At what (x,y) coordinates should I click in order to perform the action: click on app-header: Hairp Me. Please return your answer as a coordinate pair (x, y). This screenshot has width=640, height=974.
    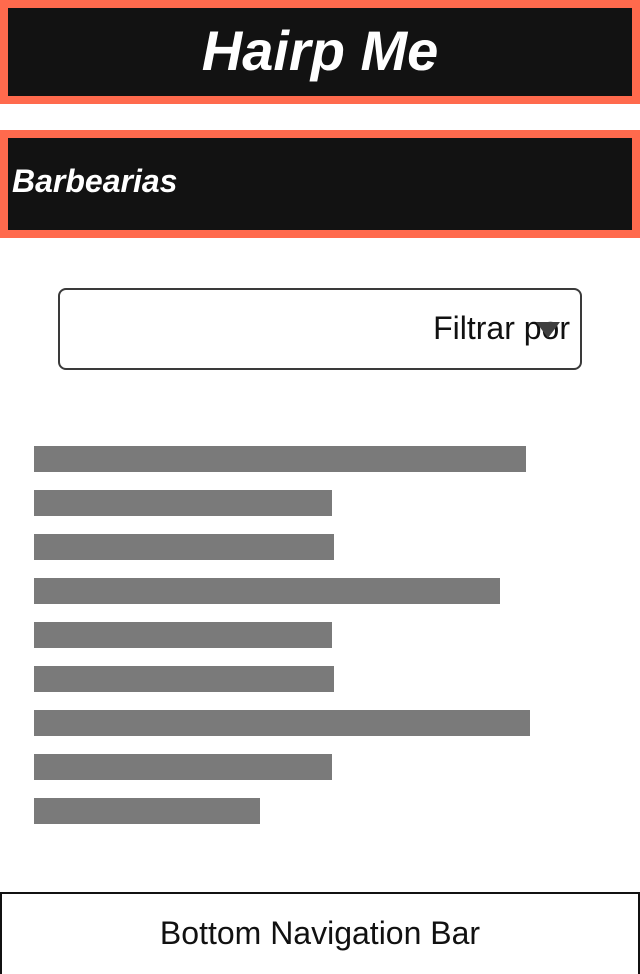
    Looking at the image, I should click on (320, 52).